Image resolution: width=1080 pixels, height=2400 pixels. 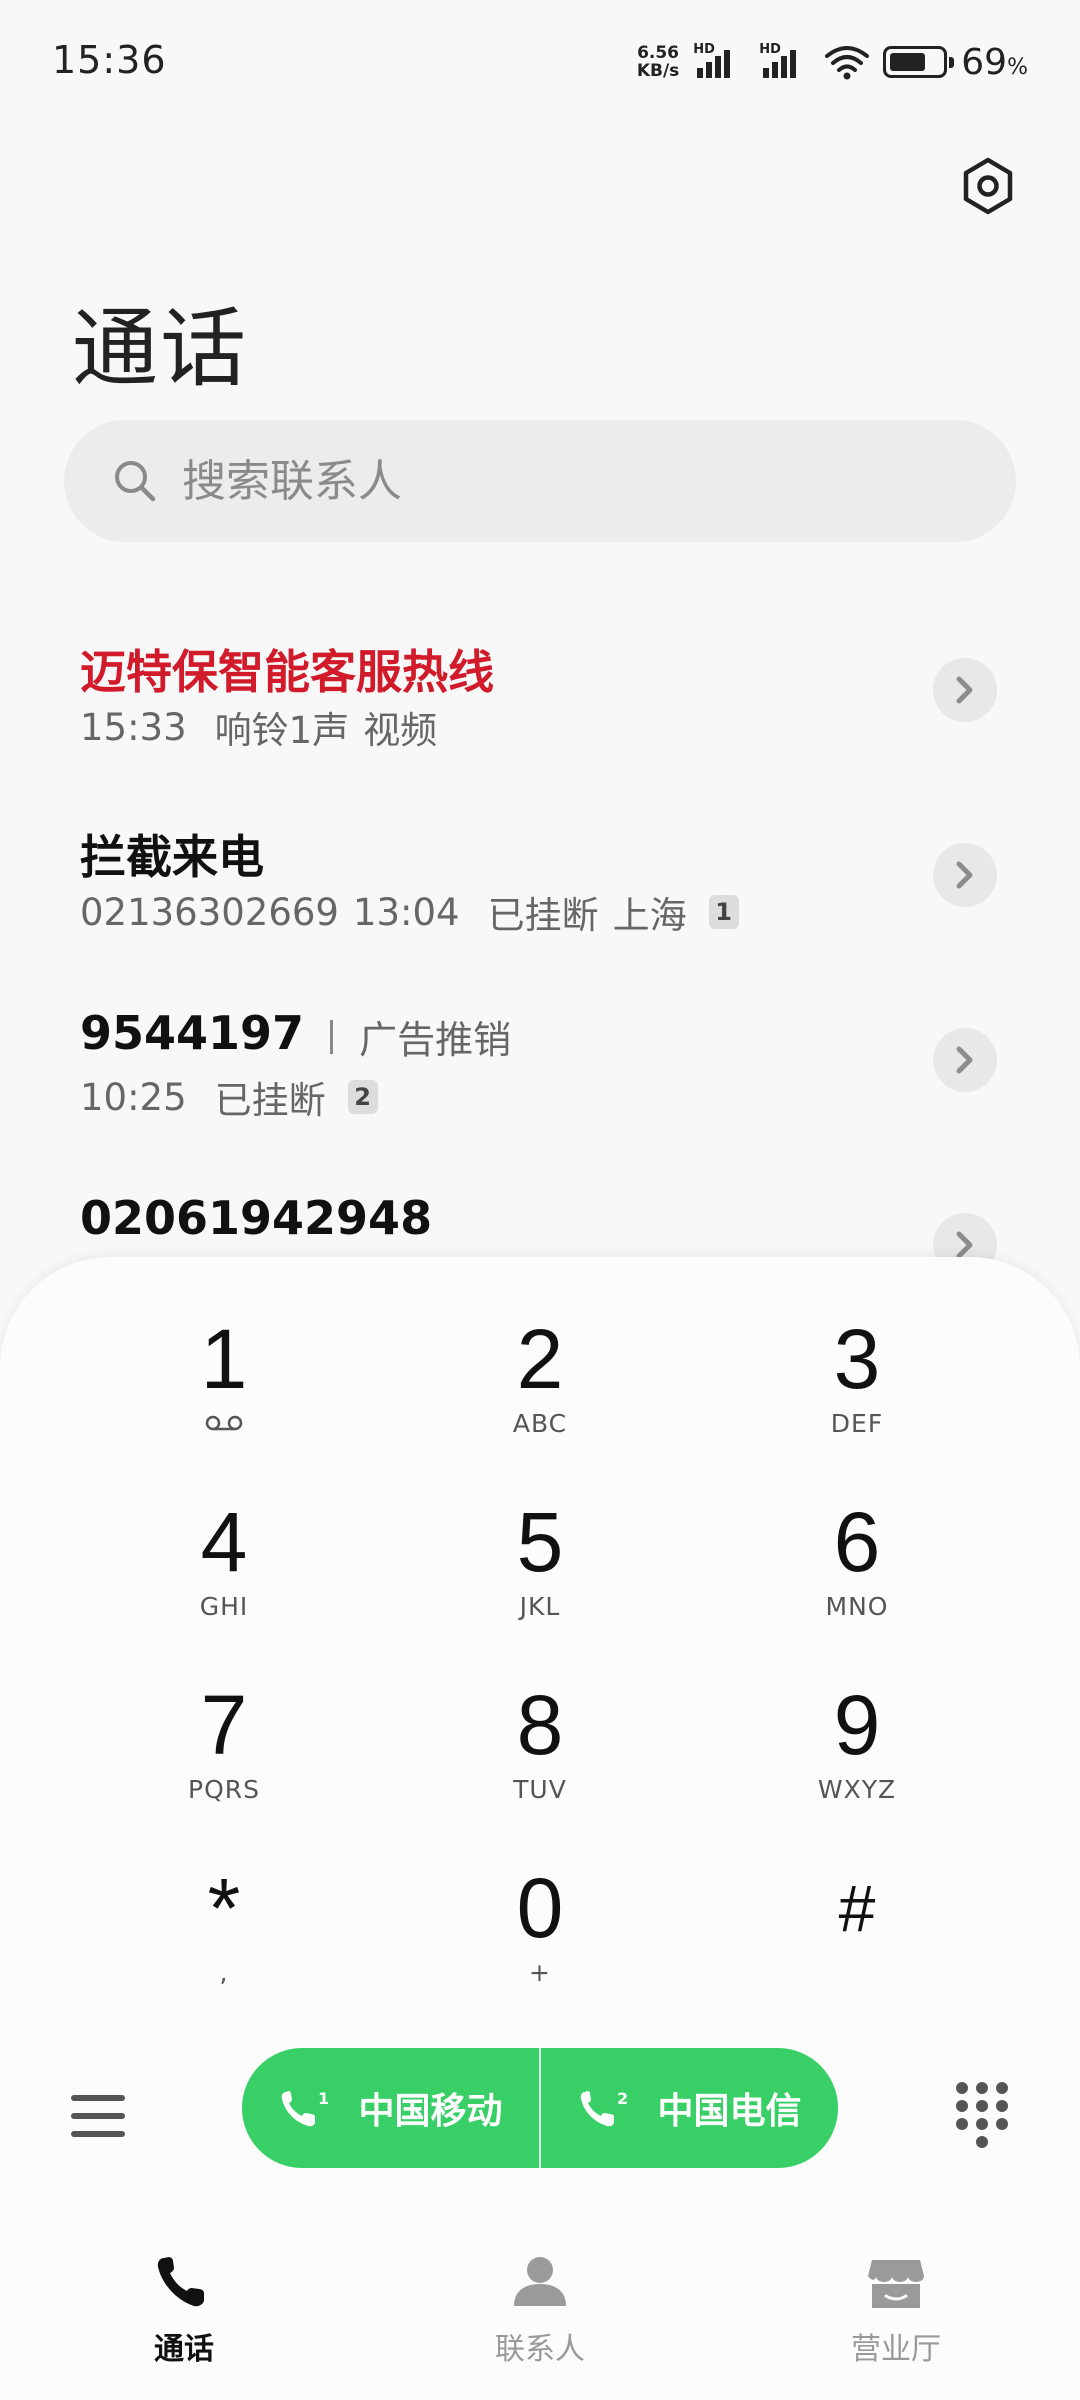 I want to click on key-digit: 3, so click(x=857, y=1359).